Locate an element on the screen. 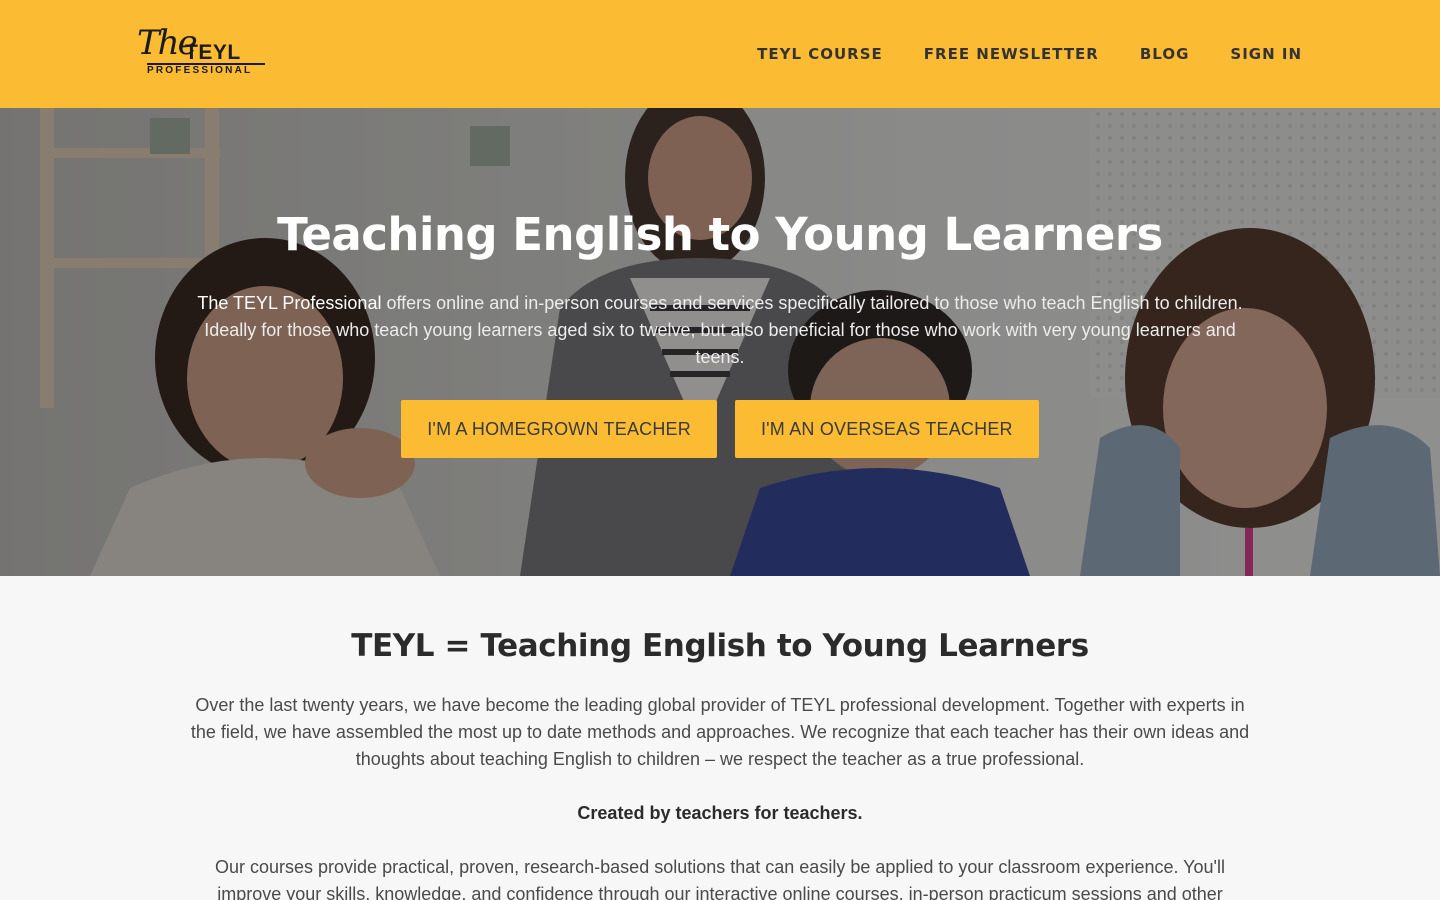 This screenshot has width=1440, height=900. nav-link-teyl-course: TEYL COURSE is located at coordinates (820, 54).